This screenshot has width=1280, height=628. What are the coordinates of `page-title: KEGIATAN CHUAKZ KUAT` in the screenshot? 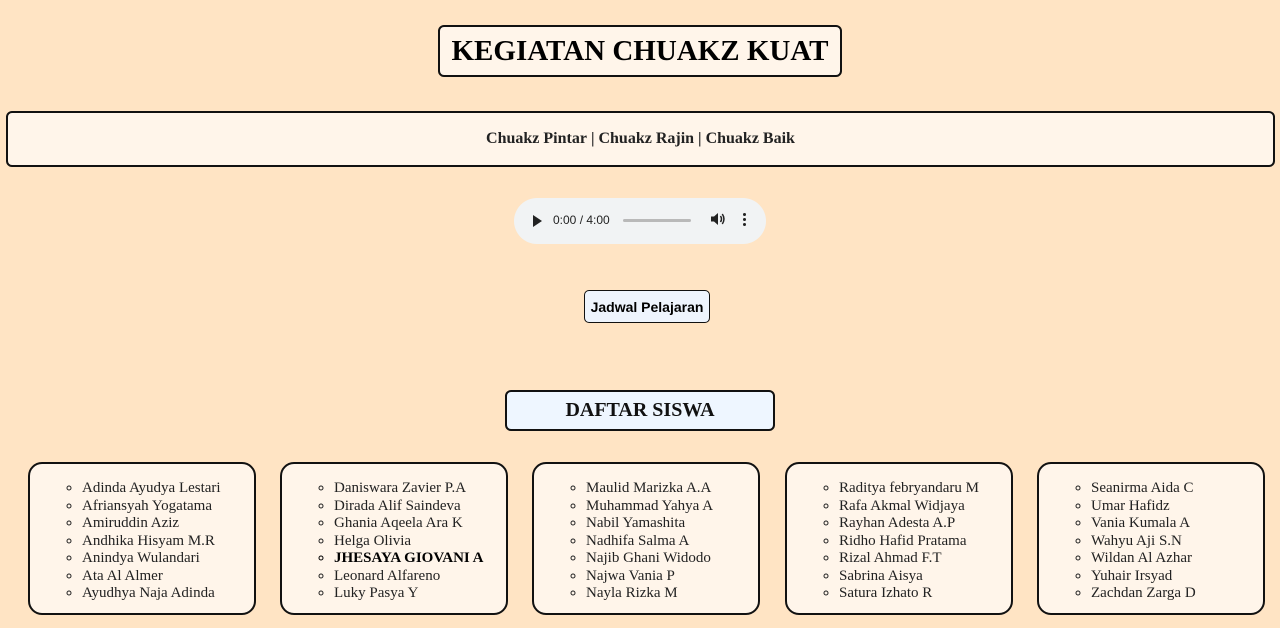 It's located at (640, 51).